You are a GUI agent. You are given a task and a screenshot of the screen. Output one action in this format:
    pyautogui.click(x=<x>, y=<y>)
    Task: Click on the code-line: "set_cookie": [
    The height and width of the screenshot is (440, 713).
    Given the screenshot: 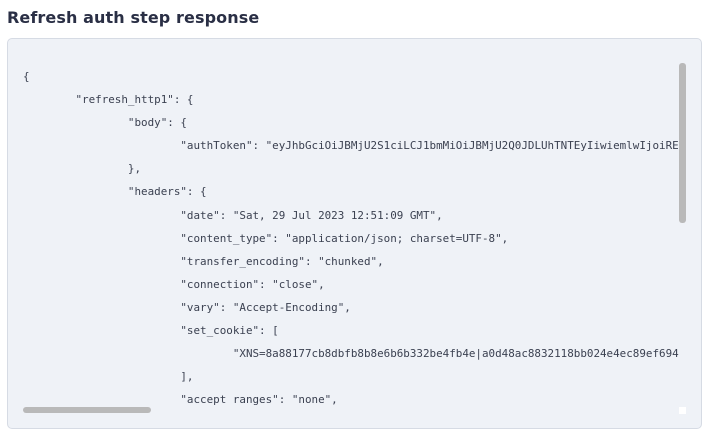 What is the action you would take?
    pyautogui.click(x=151, y=331)
    